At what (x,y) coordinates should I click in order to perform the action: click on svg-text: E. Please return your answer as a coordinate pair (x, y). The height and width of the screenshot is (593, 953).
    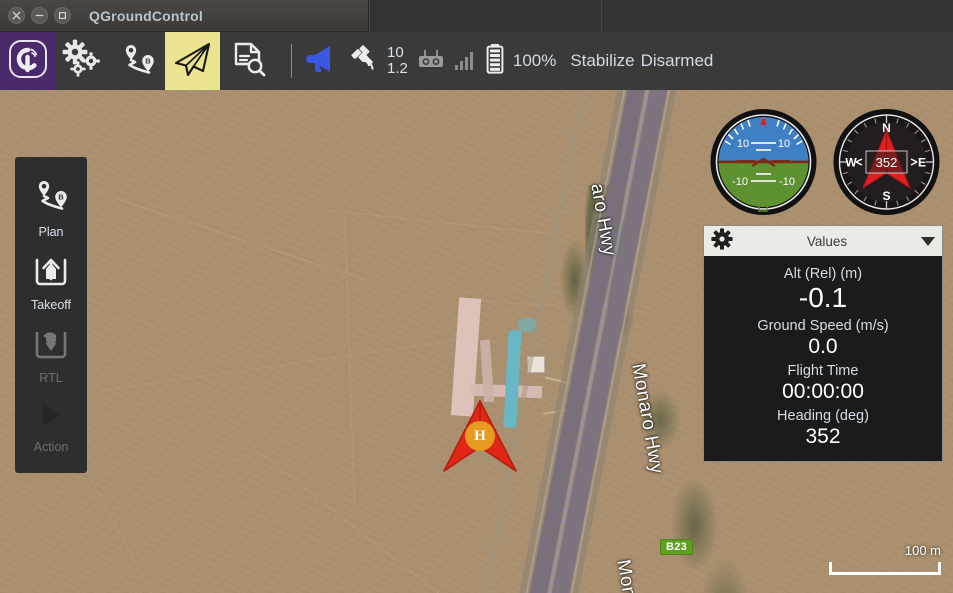
    Looking at the image, I should click on (922, 163).